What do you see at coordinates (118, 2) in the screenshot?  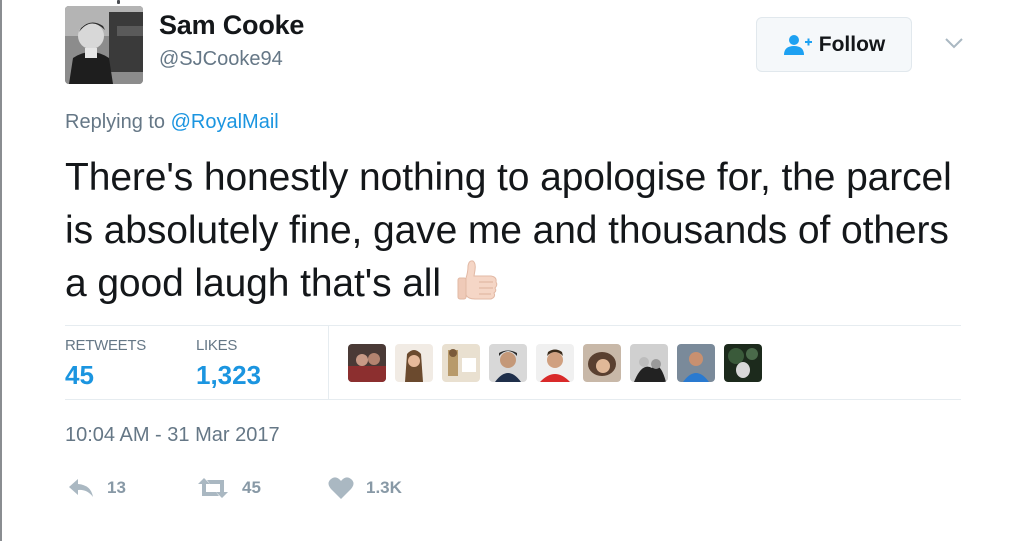 I see `top-edge-mark` at bounding box center [118, 2].